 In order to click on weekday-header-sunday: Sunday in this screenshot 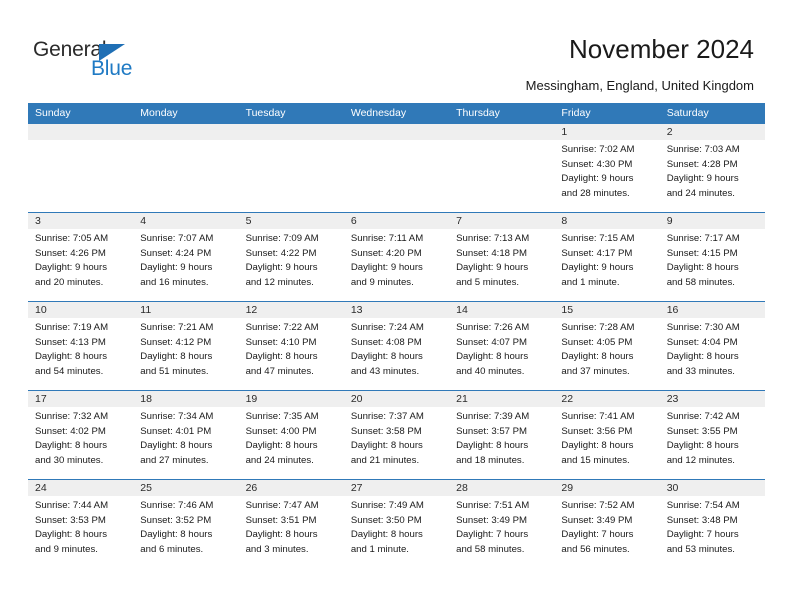, I will do `click(53, 113)`.